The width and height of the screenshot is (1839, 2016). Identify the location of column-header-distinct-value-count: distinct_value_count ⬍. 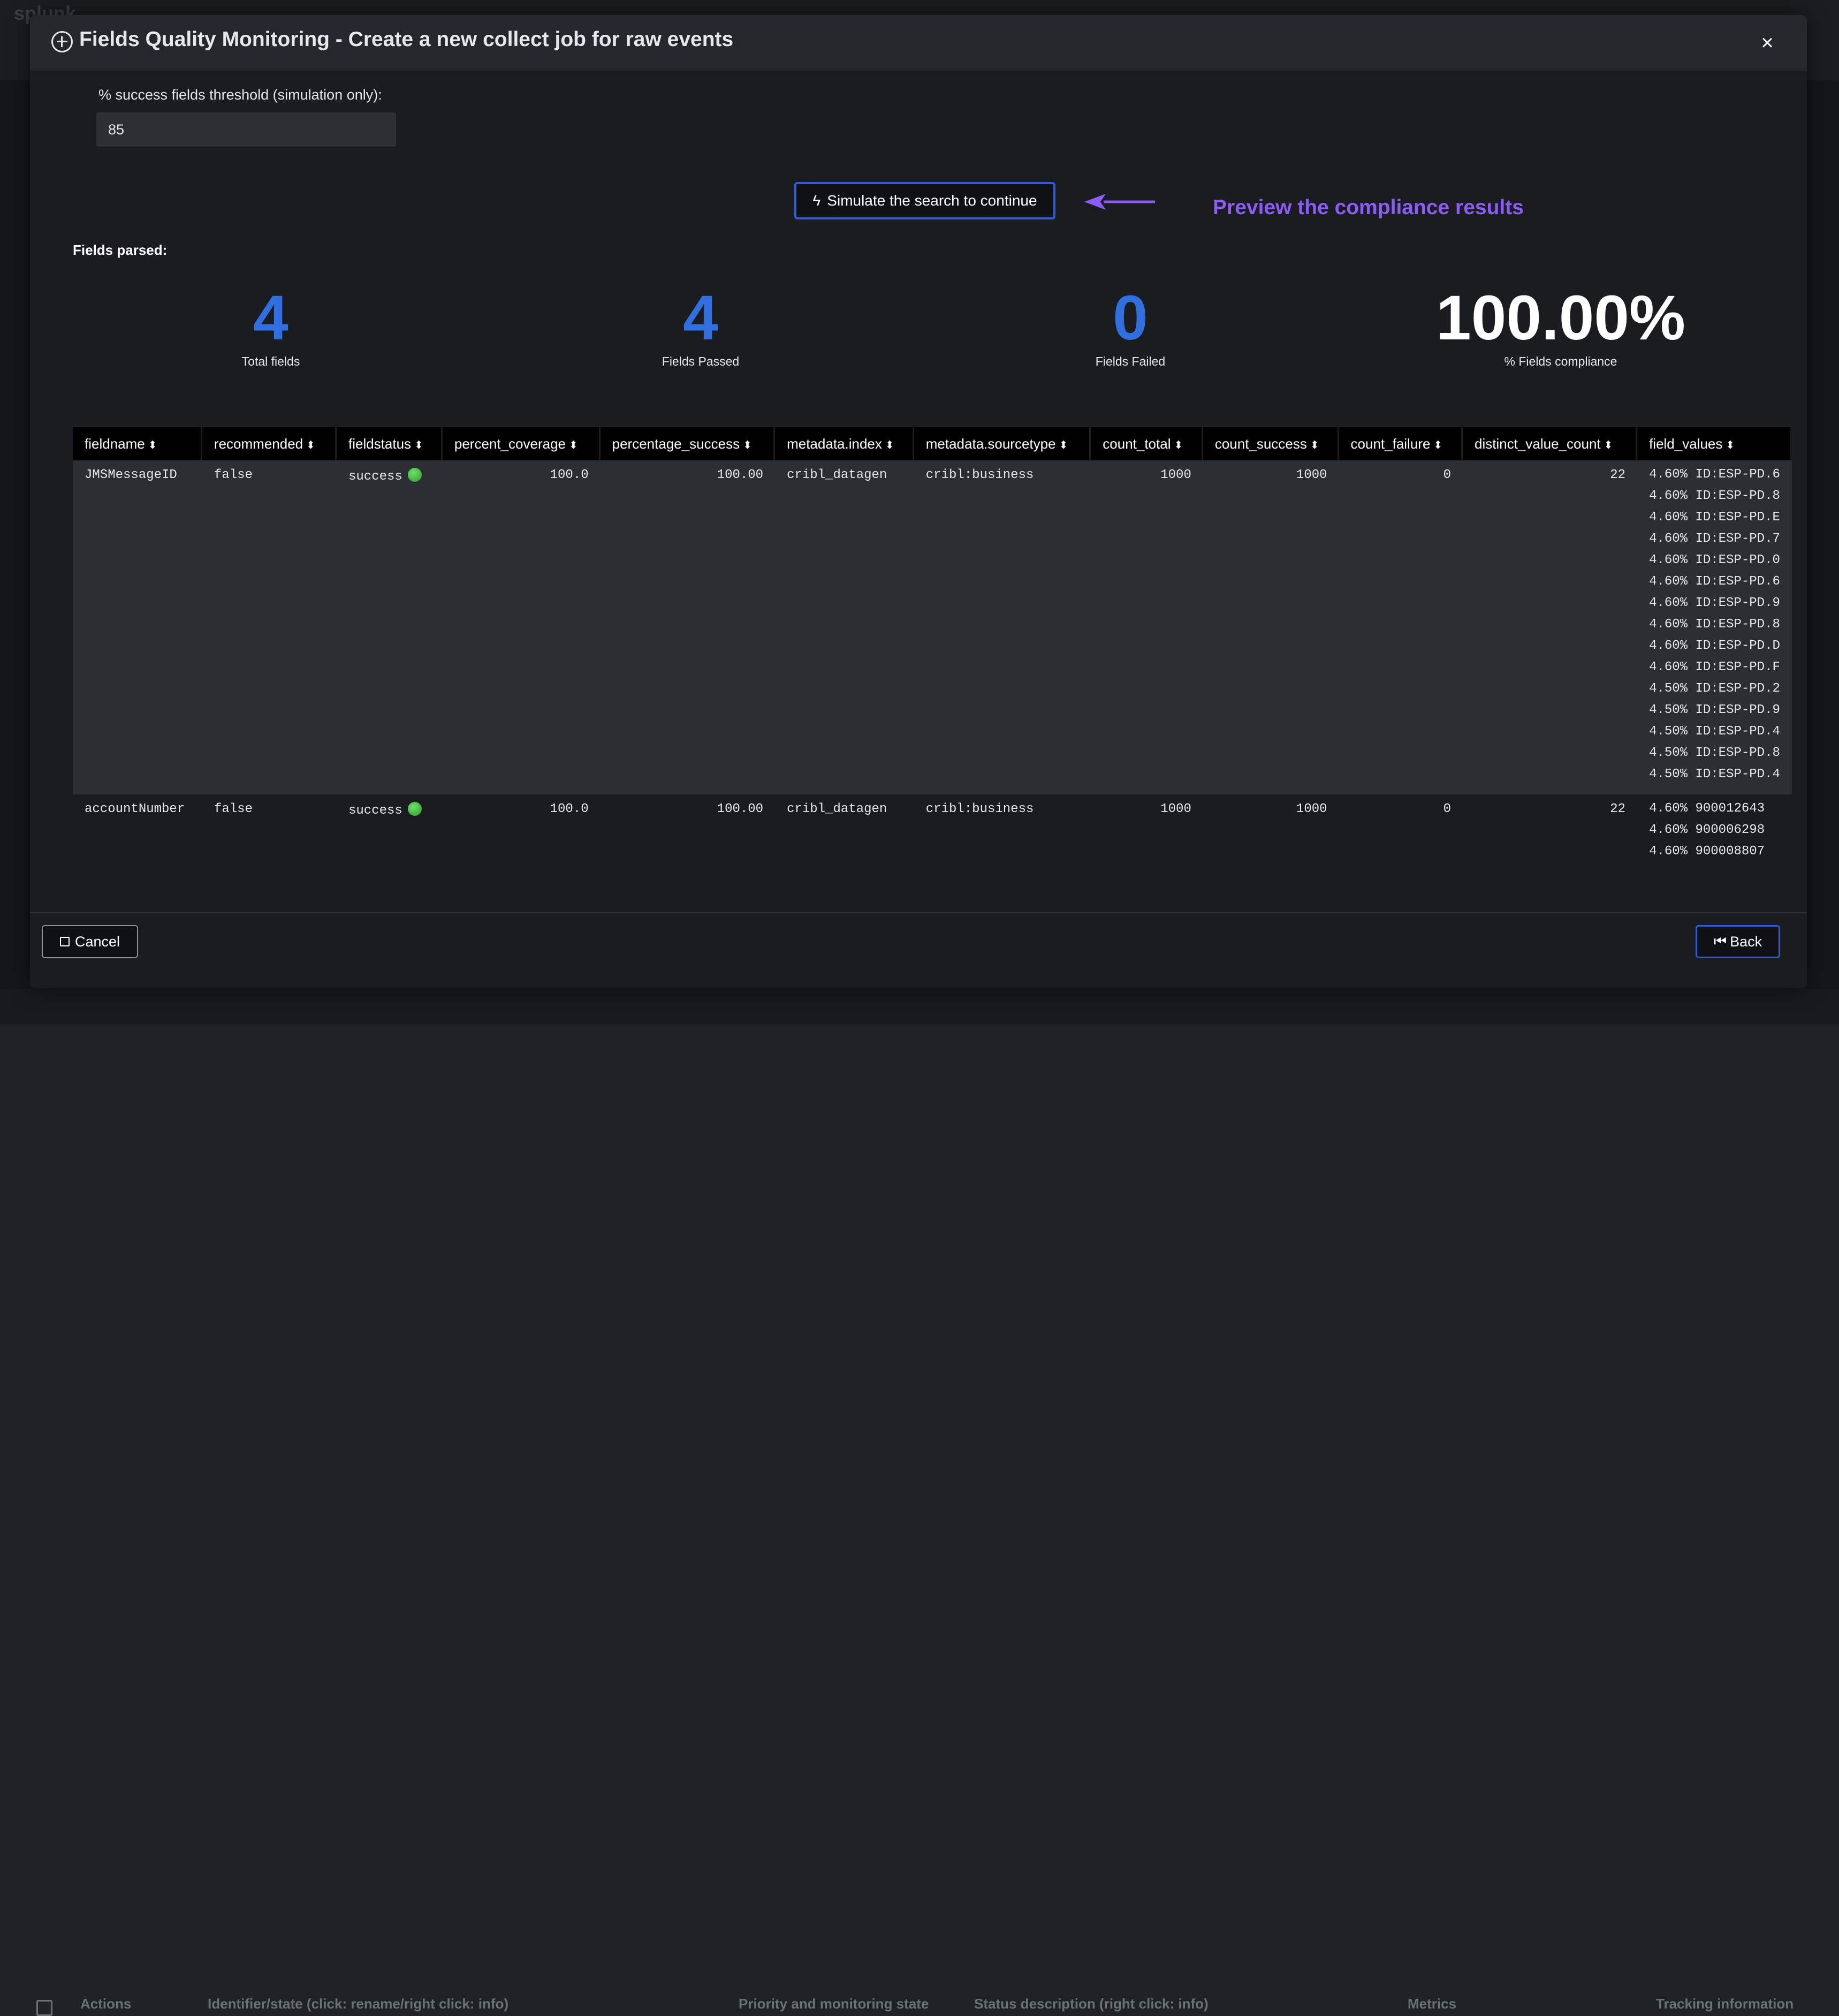
(1550, 443).